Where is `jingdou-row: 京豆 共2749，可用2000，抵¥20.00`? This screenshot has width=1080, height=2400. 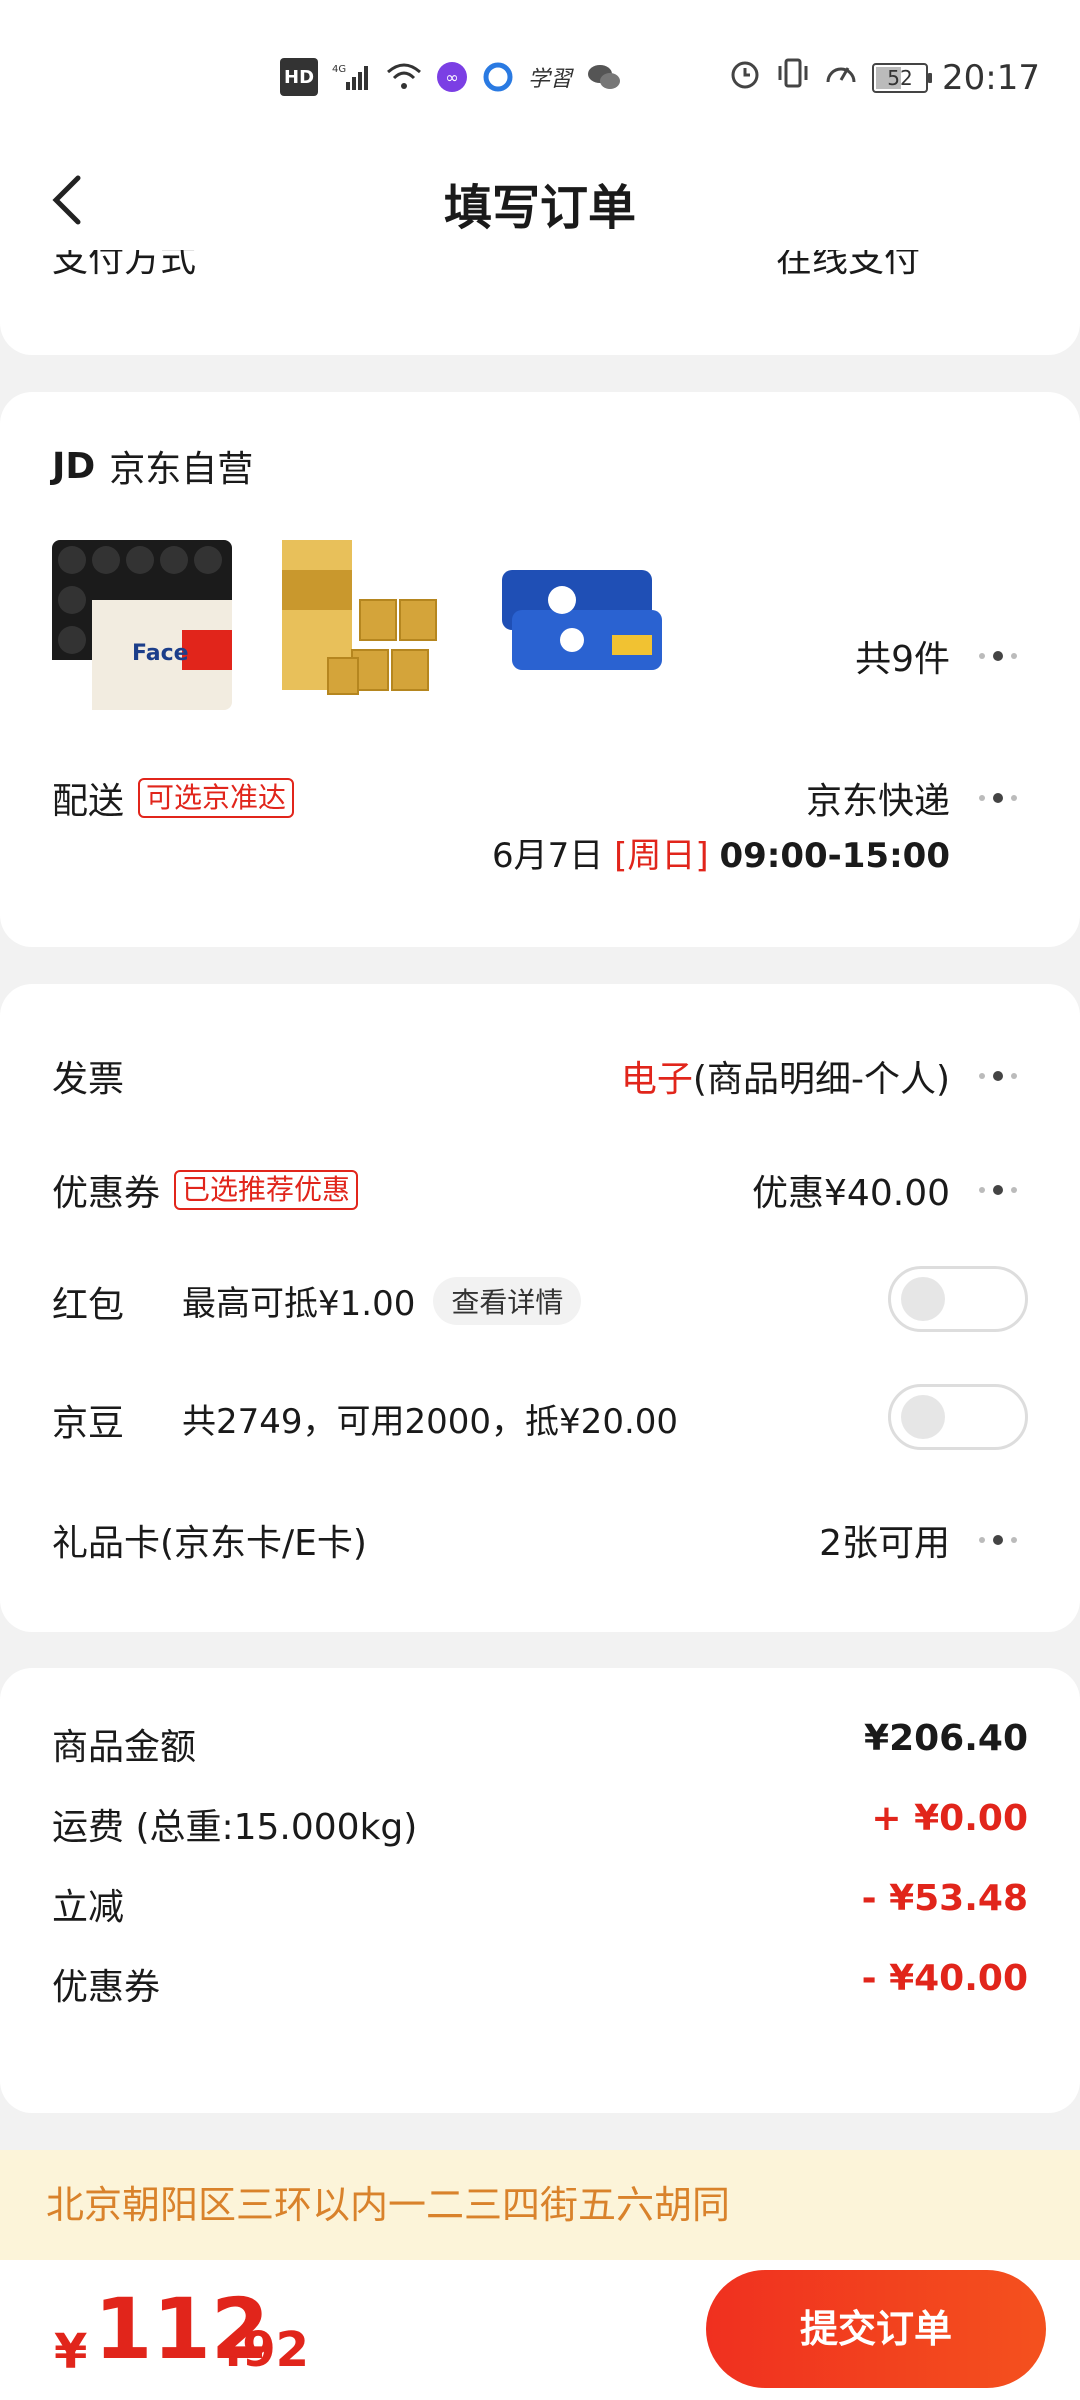 jingdou-row: 京豆 共2749，可用2000，抵¥20.00 is located at coordinates (540, 1419).